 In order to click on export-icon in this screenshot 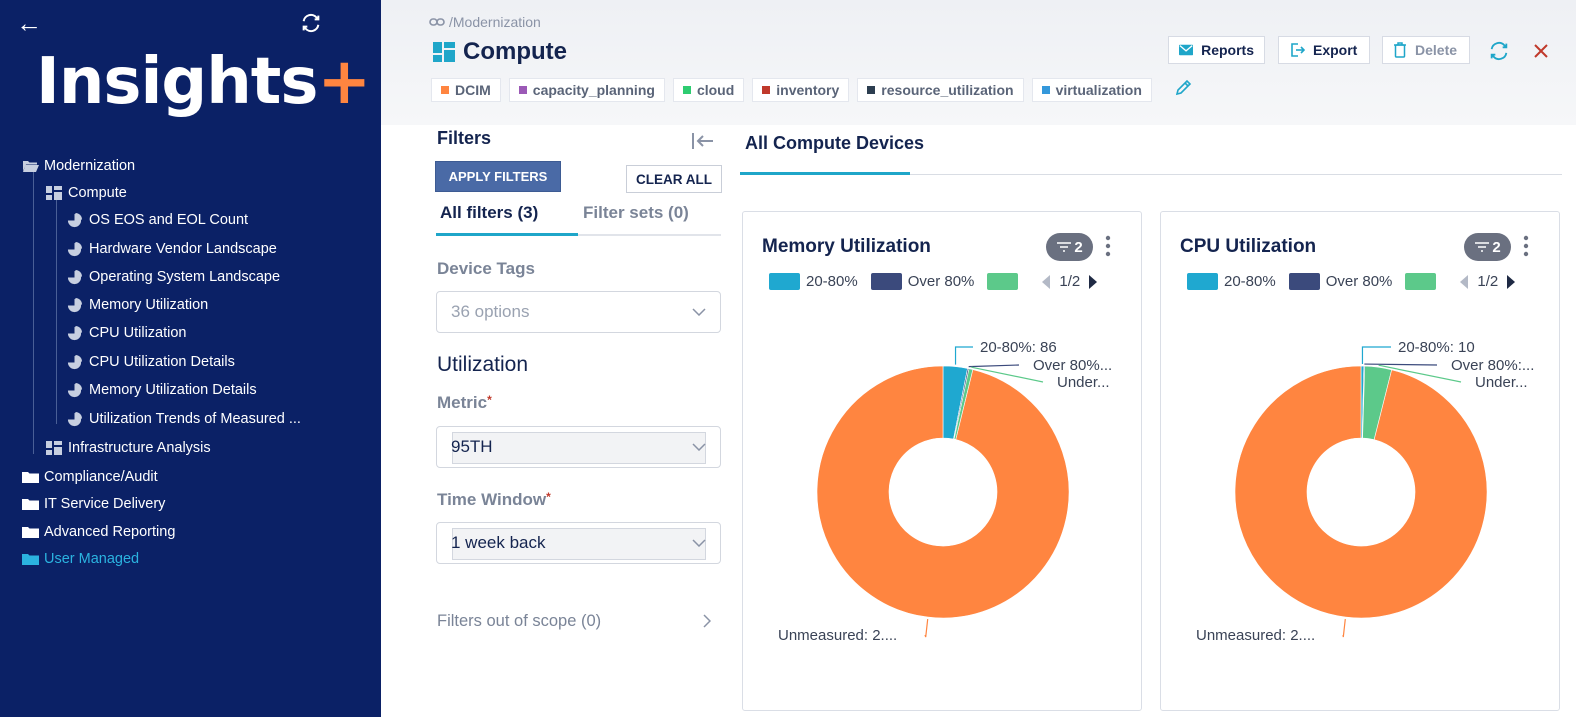, I will do `click(1298, 50)`.